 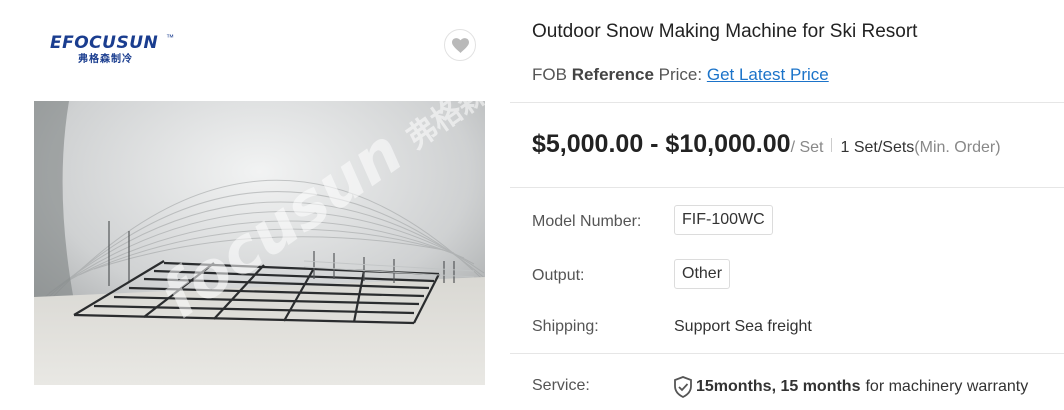 What do you see at coordinates (702, 274) in the screenshot?
I see `output-value: Other` at bounding box center [702, 274].